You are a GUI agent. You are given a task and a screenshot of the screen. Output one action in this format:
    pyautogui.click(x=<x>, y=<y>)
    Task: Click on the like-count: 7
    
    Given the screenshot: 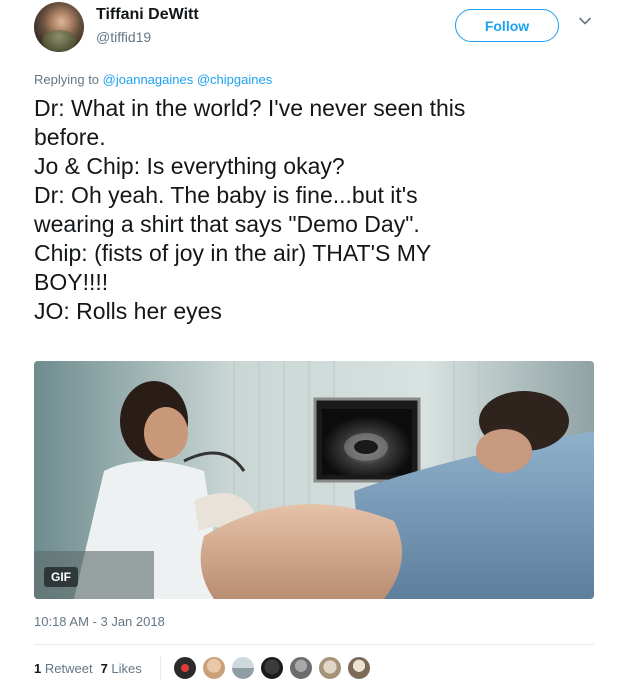 What is the action you would take?
    pyautogui.click(x=104, y=668)
    